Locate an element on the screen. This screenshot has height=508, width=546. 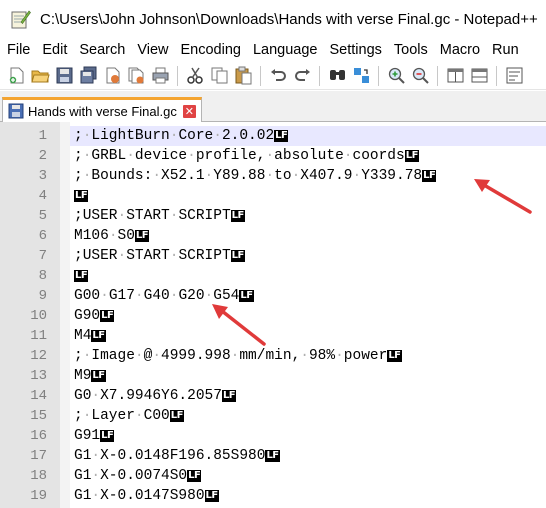
line-number: 2 is located at coordinates (42, 156).